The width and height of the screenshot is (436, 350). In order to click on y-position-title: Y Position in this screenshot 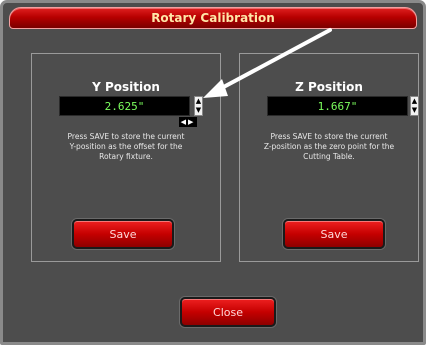, I will do `click(126, 87)`.